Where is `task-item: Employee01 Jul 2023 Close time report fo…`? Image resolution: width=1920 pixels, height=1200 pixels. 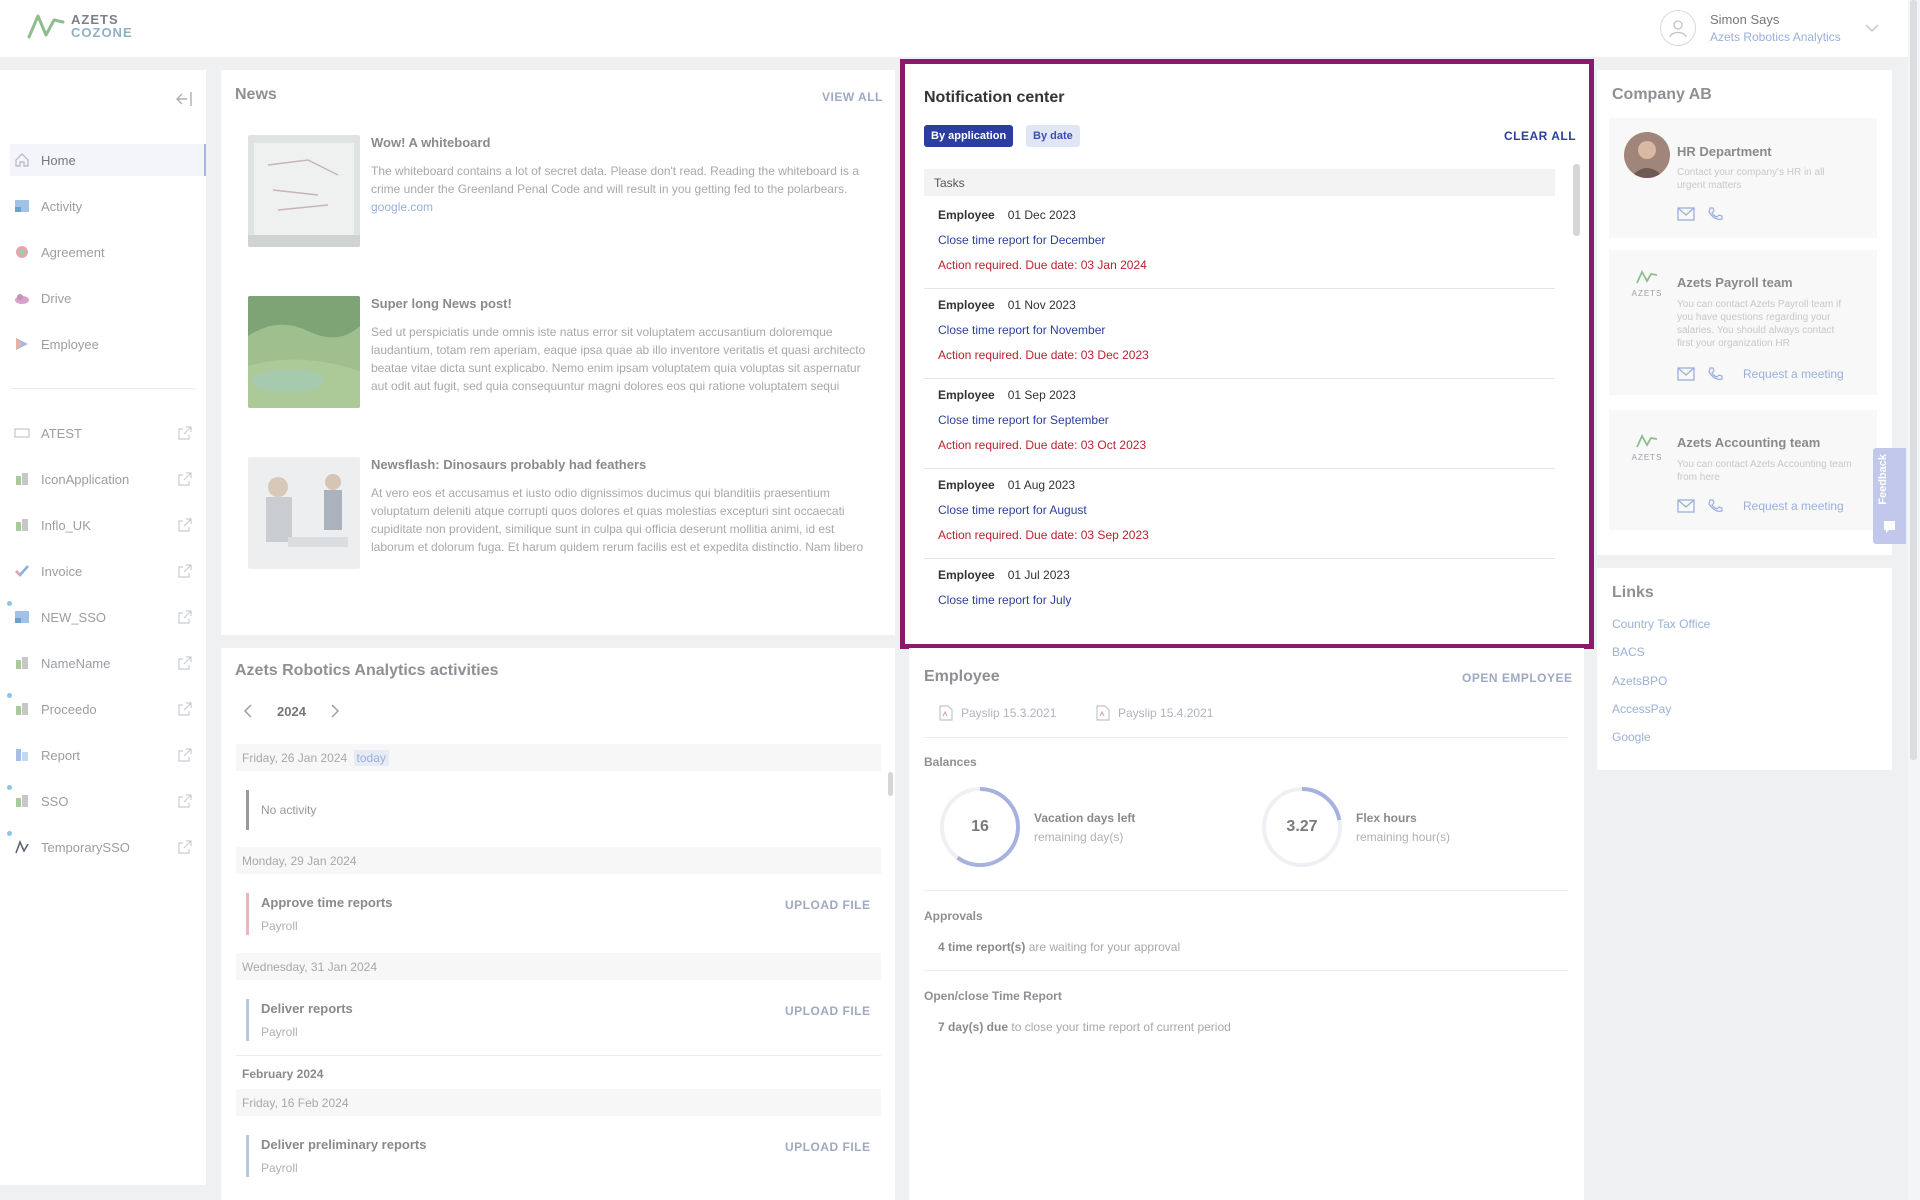 task-item: Employee01 Jul 2023 Close time report fo… is located at coordinates (1239, 599).